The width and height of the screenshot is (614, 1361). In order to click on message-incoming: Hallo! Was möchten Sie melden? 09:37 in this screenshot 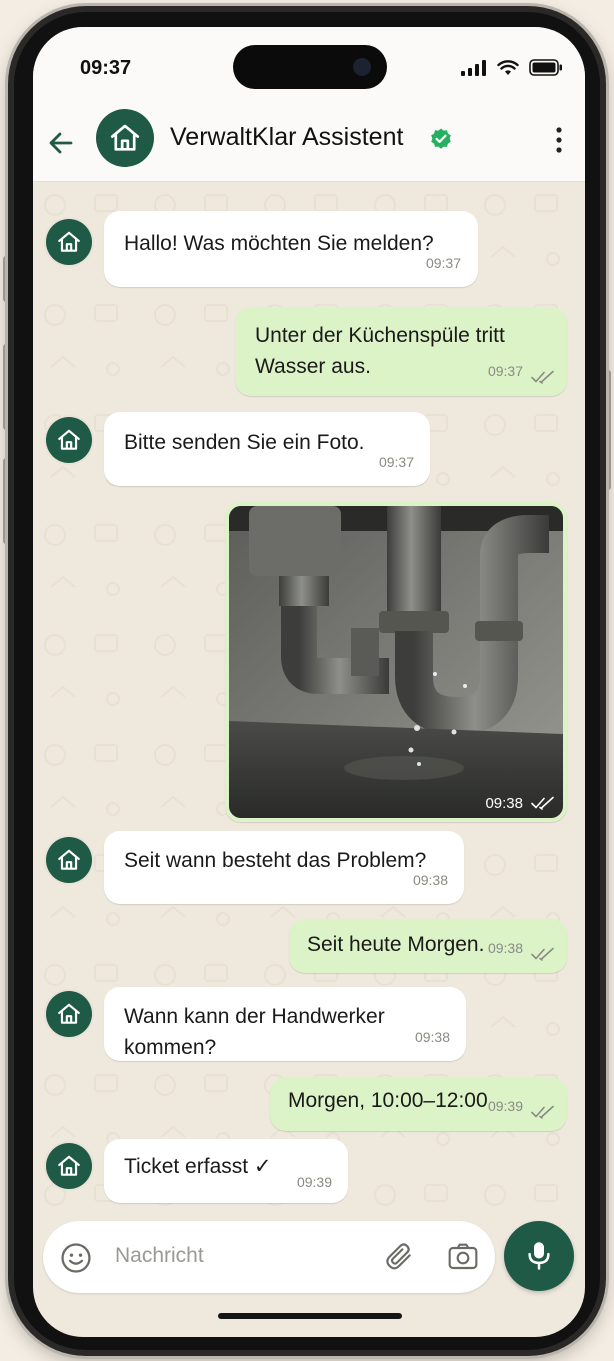, I will do `click(291, 249)`.